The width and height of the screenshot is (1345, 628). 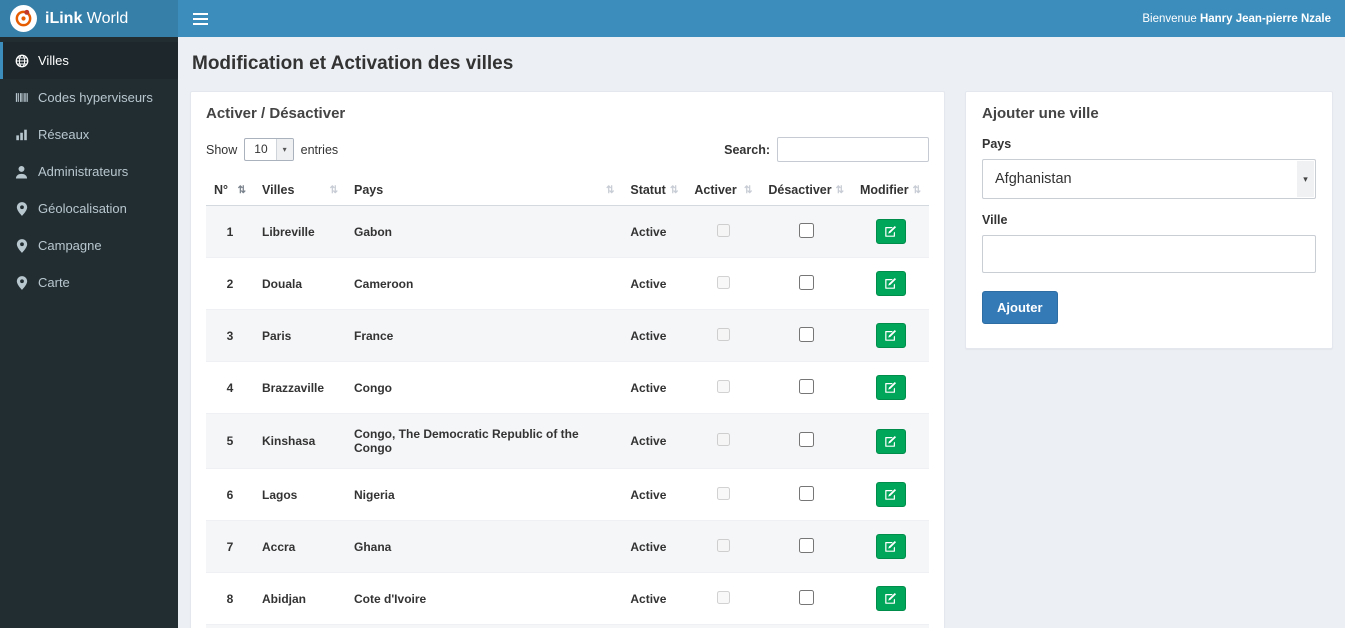 I want to click on table-row: 8 Abidjan Cote d'Ivoire Active, so click(x=567, y=598).